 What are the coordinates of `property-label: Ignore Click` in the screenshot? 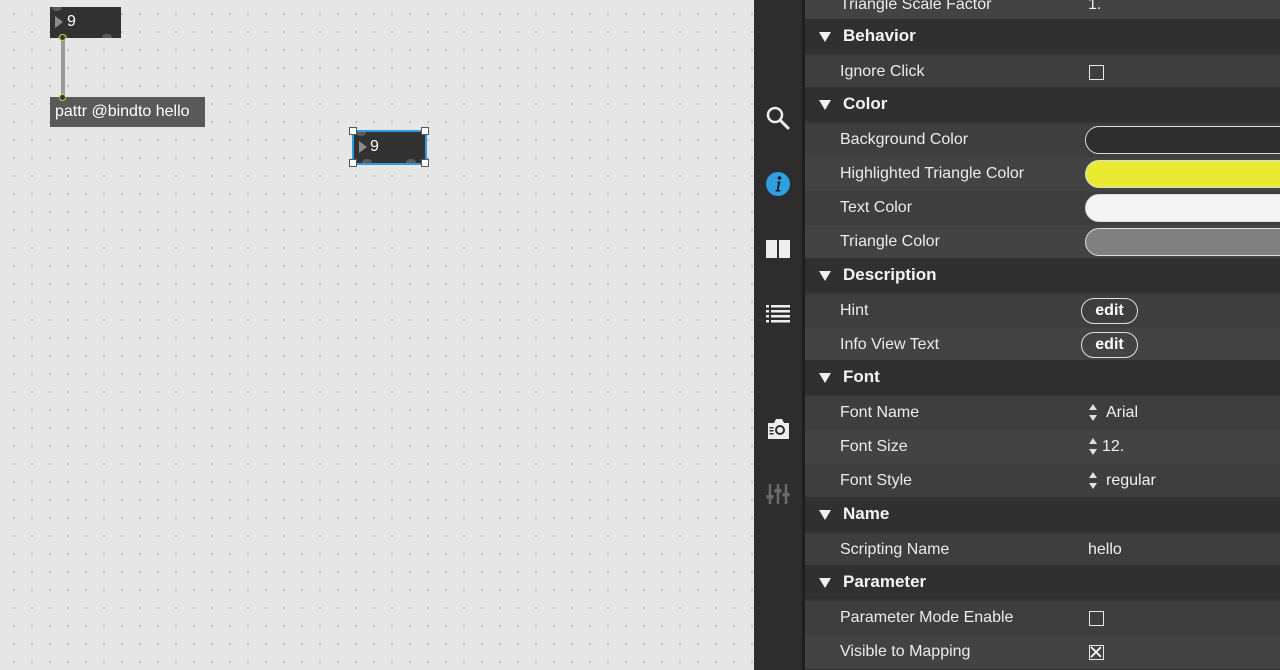 It's located at (882, 71).